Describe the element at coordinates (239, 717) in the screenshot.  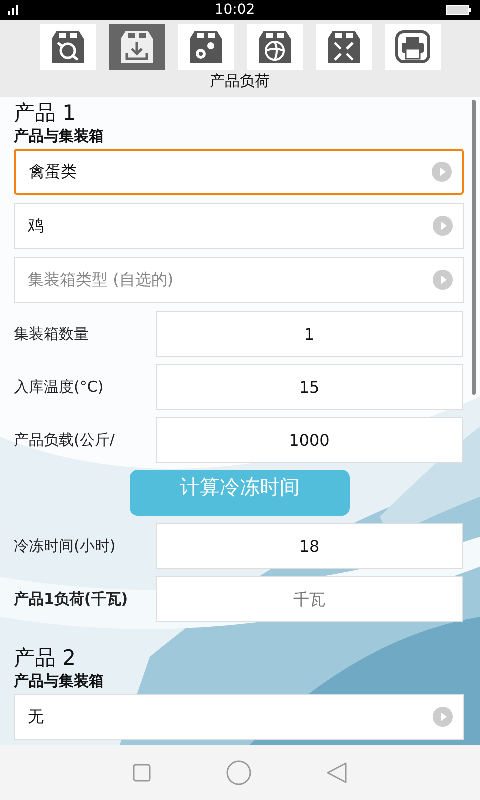
I see `dropdown-field: 无` at that location.